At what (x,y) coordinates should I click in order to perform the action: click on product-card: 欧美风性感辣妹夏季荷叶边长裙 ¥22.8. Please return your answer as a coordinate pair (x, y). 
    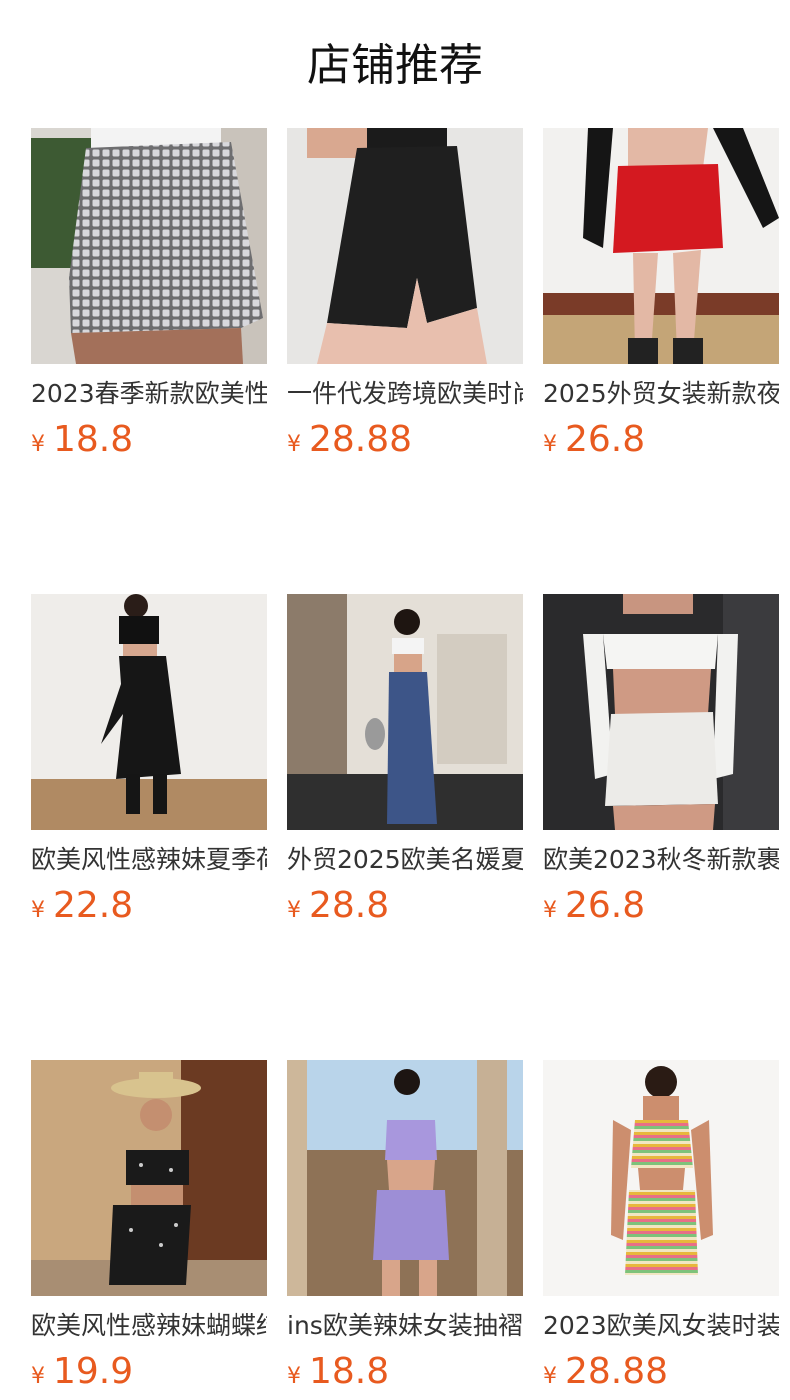
    Looking at the image, I should click on (149, 761).